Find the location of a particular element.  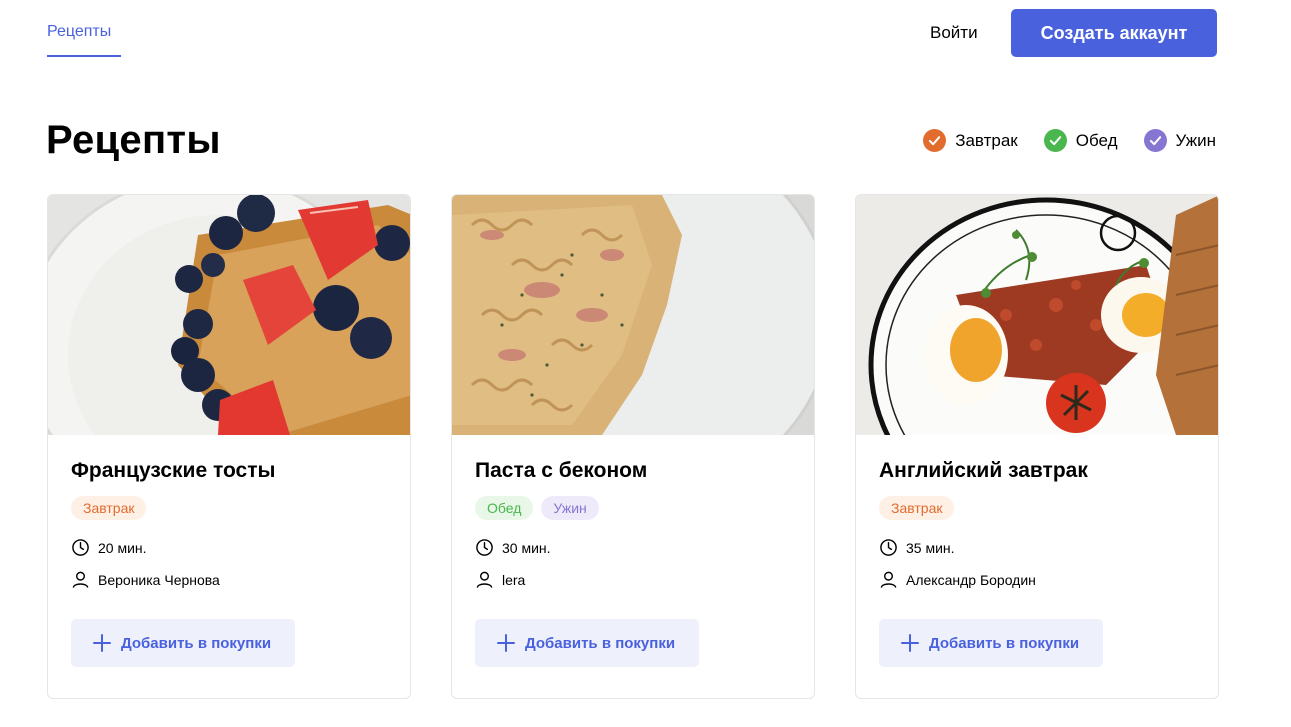

recipe-title: Английский завтрак is located at coordinates (1037, 471).